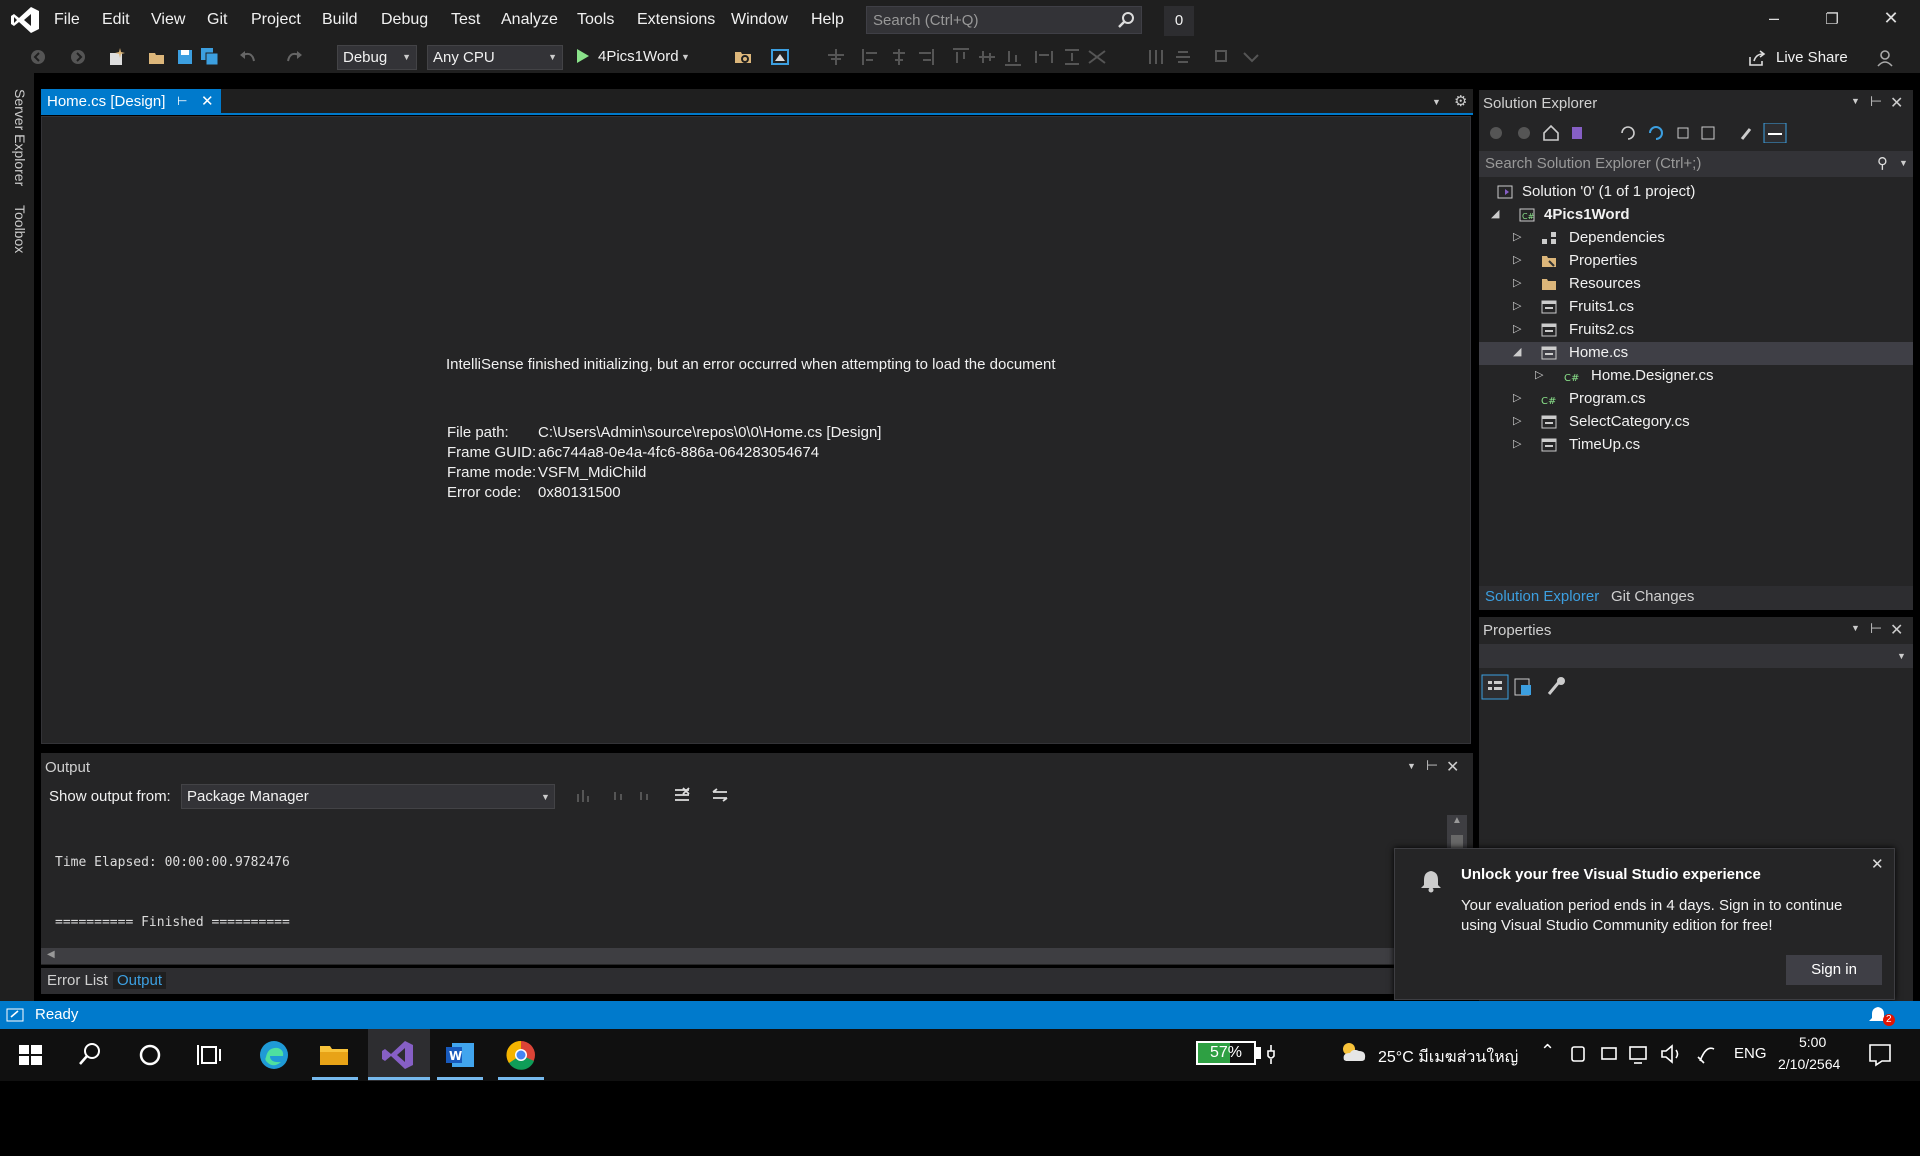  I want to click on notification-count-badge: 0, so click(1179, 21).